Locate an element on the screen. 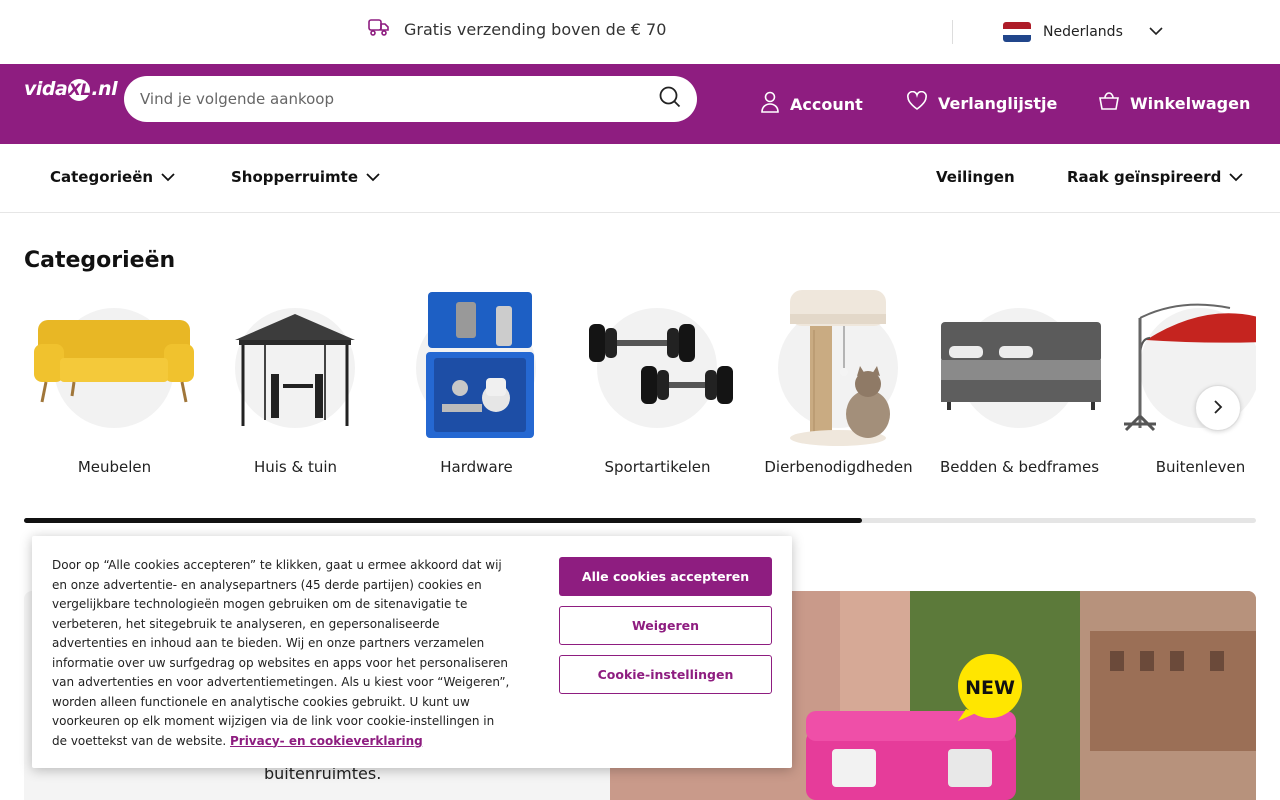  topbar-divider is located at coordinates (952, 32).